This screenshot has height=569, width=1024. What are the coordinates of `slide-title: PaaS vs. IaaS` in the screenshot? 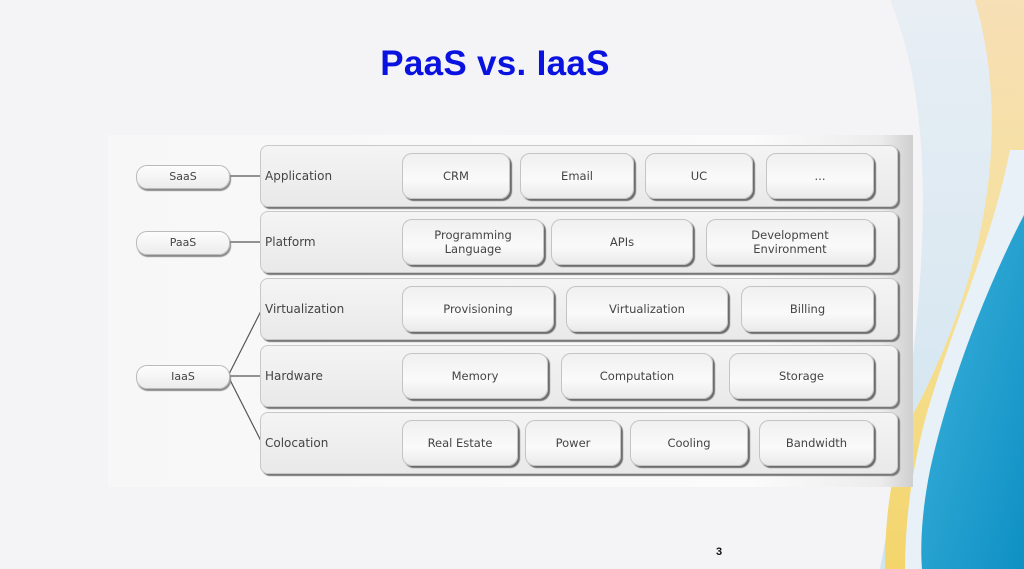 It's located at (495, 63).